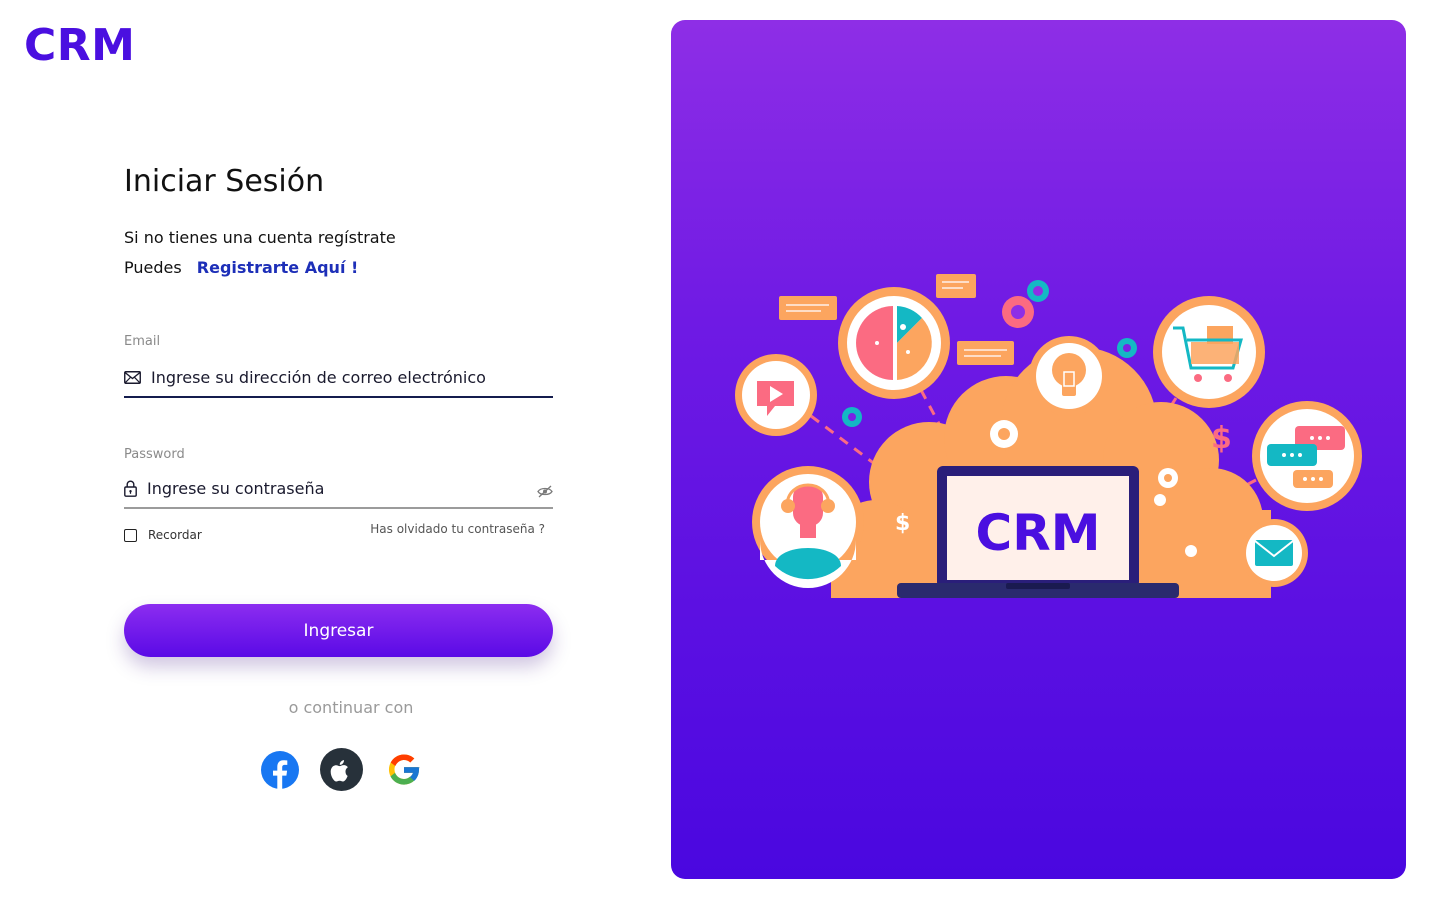  I want to click on password-field-wrapper, so click(338, 489).